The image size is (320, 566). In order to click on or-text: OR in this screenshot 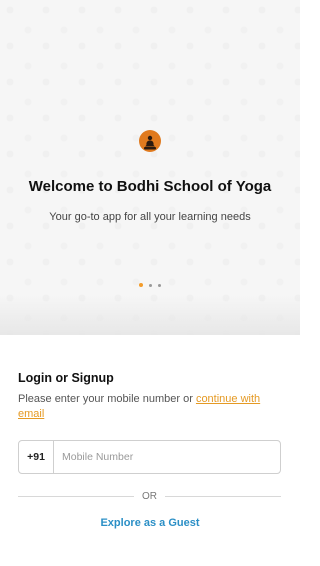, I will do `click(149, 496)`.